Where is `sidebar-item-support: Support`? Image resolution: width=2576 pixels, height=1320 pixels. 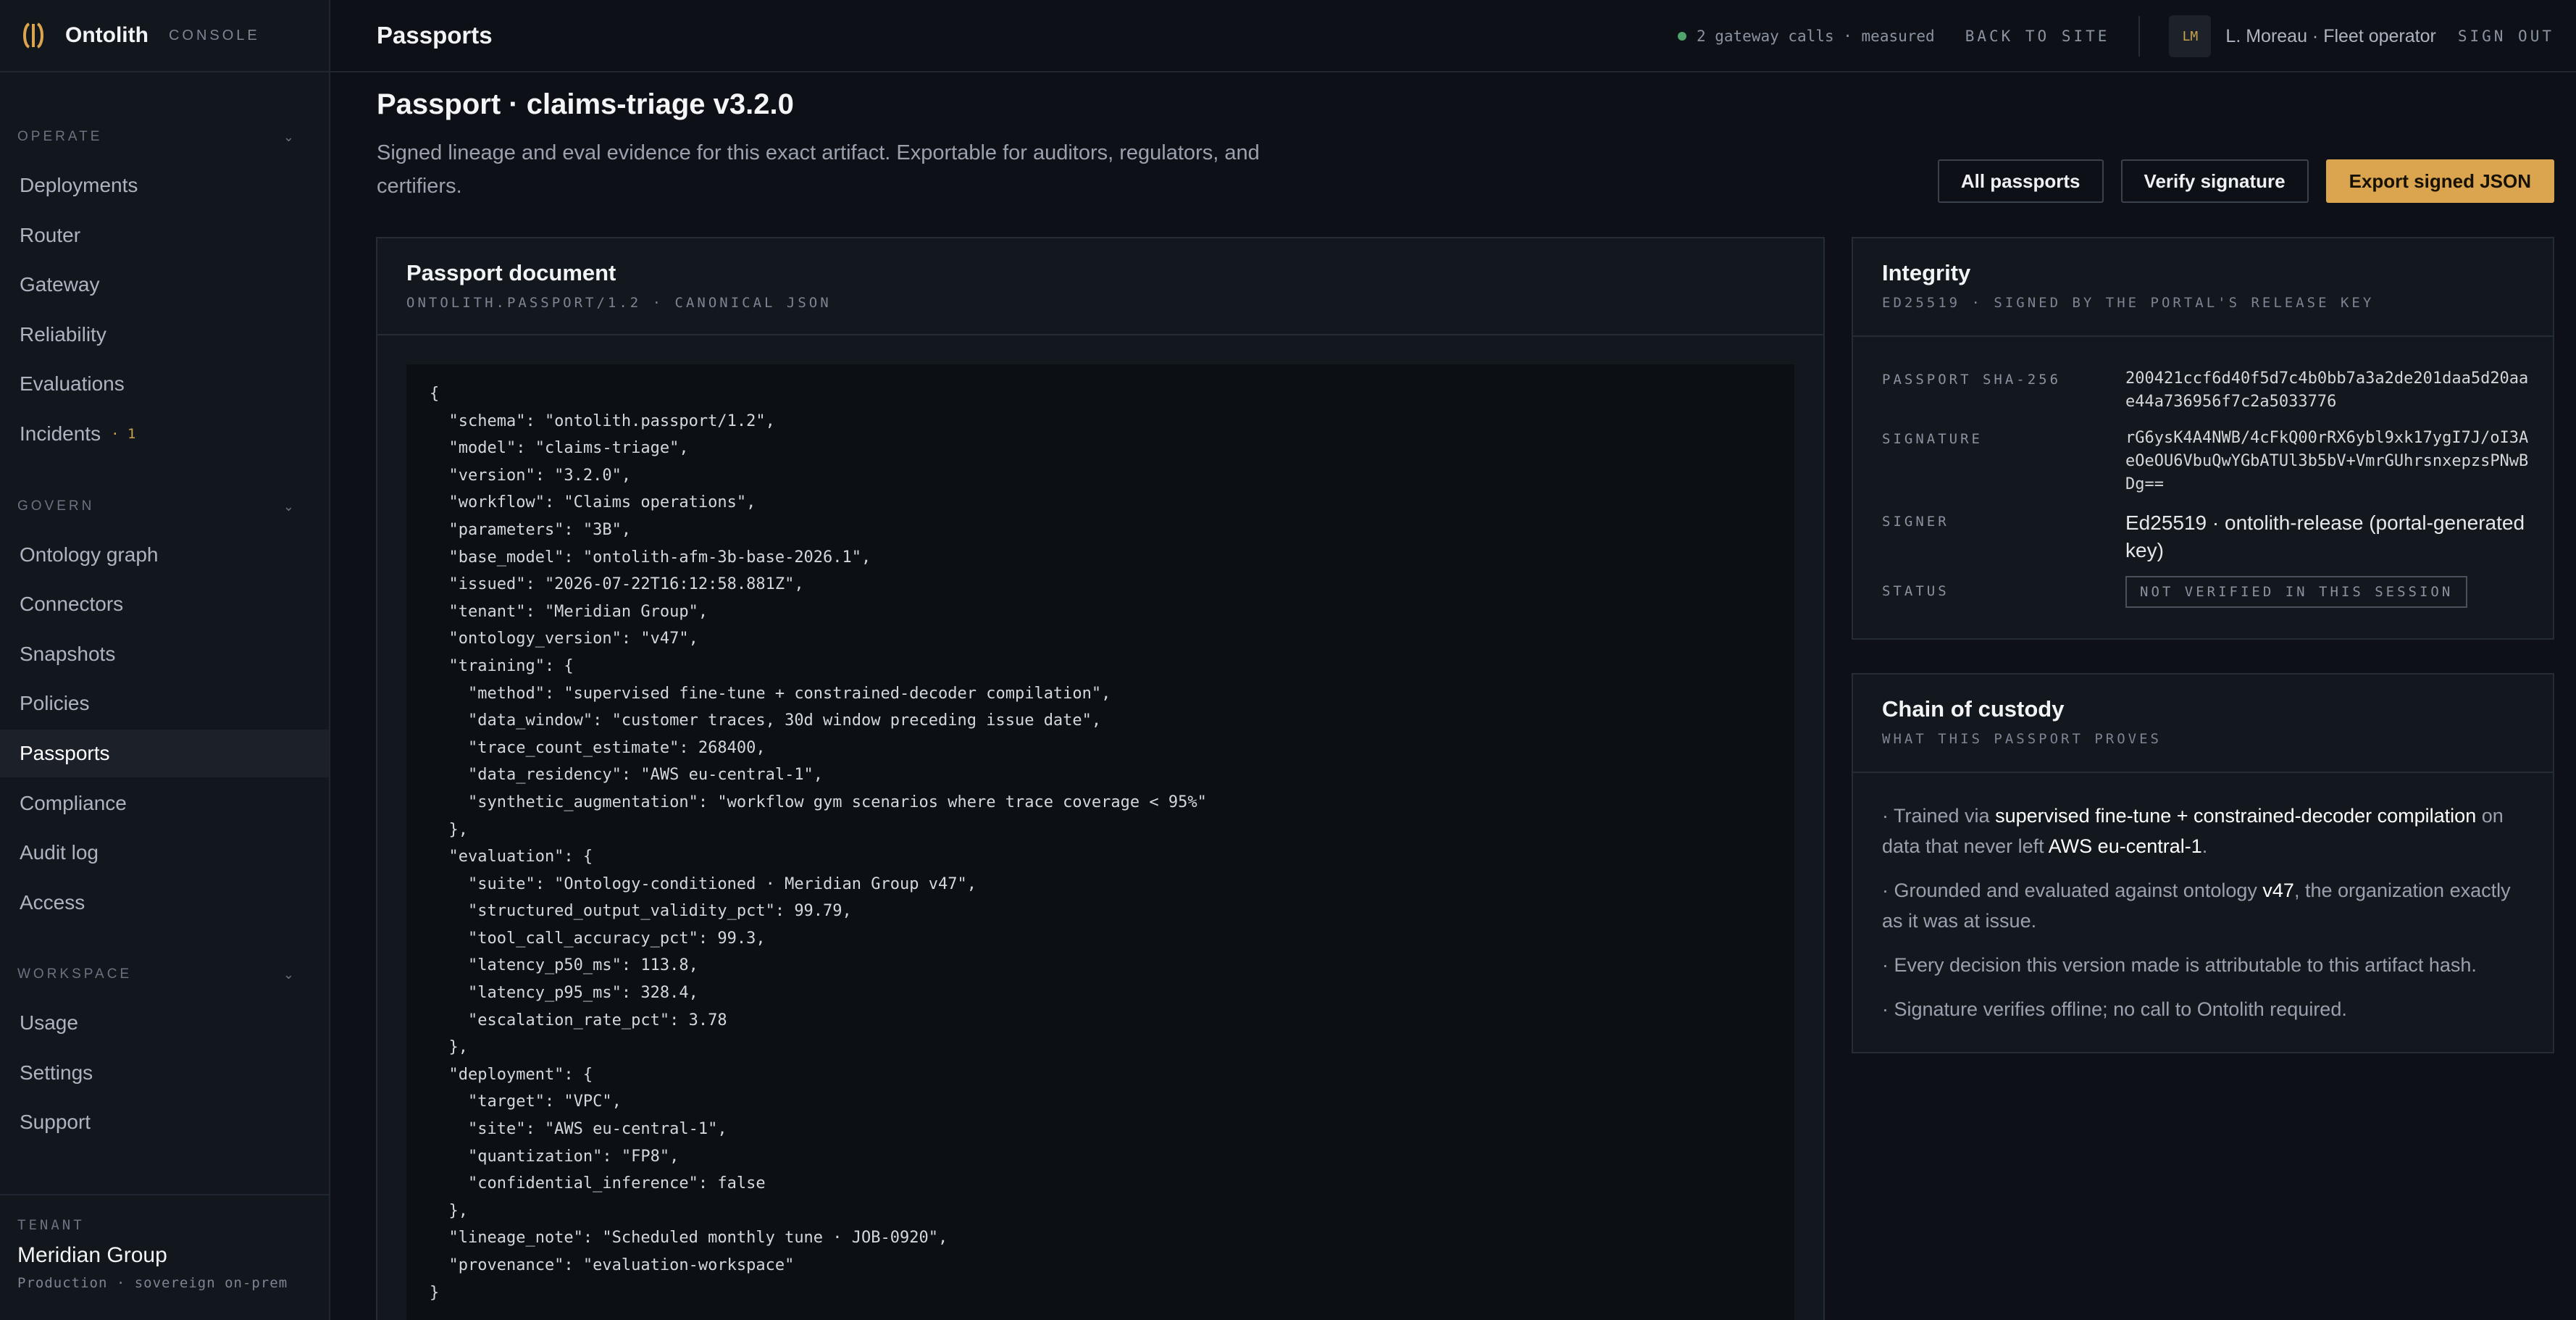 sidebar-item-support: Support is located at coordinates (164, 1122).